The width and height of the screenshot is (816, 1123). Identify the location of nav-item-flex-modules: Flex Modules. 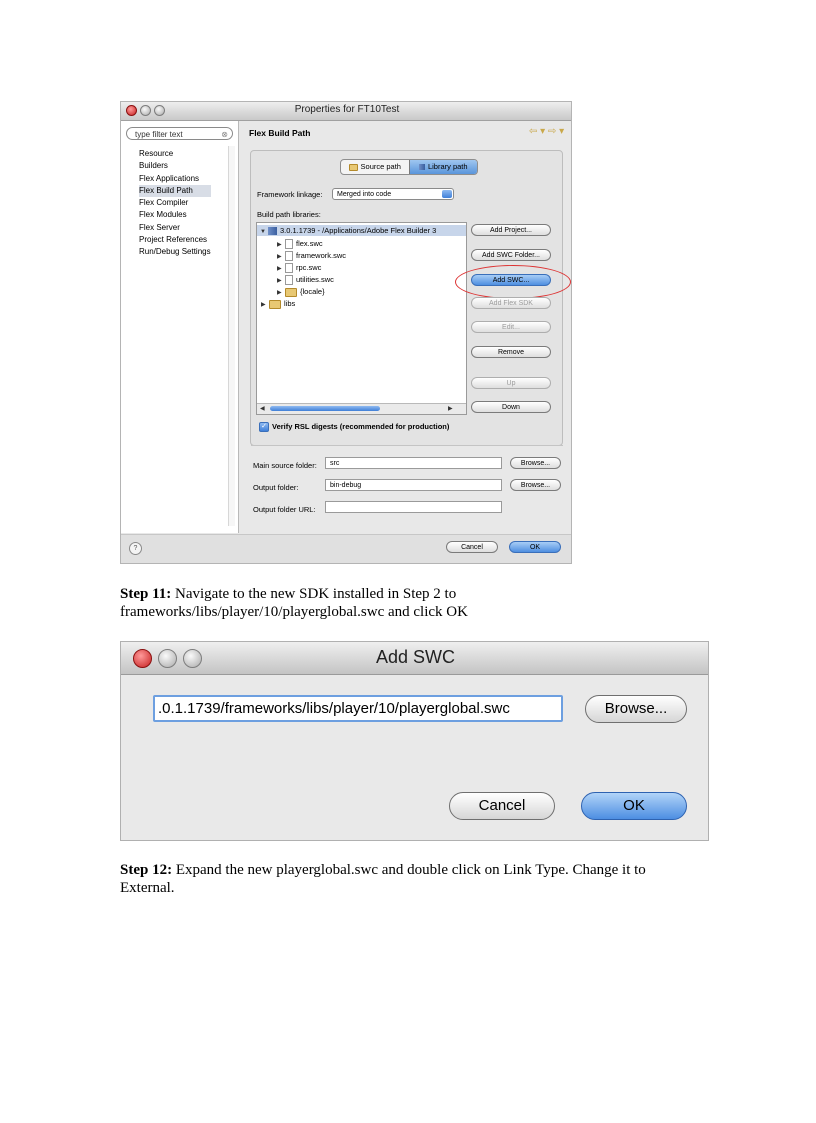
(175, 215).